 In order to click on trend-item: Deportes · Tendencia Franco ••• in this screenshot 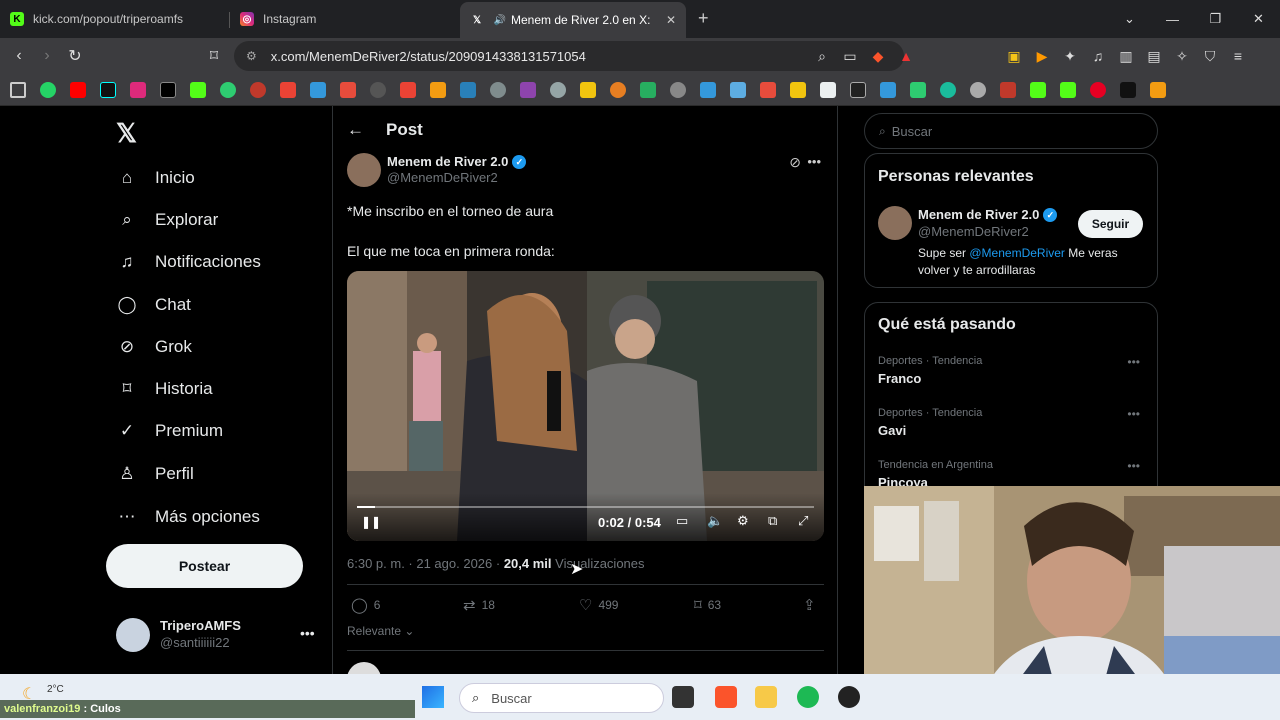, I will do `click(1013, 370)`.